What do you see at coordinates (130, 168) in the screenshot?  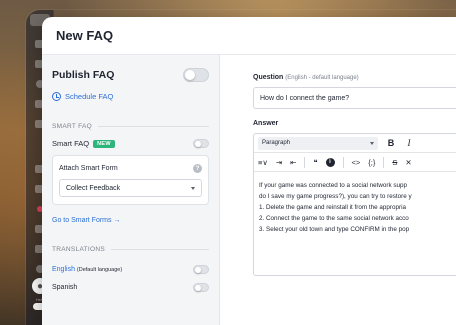 I see `attach-form-header: Attach Smart Form ?` at bounding box center [130, 168].